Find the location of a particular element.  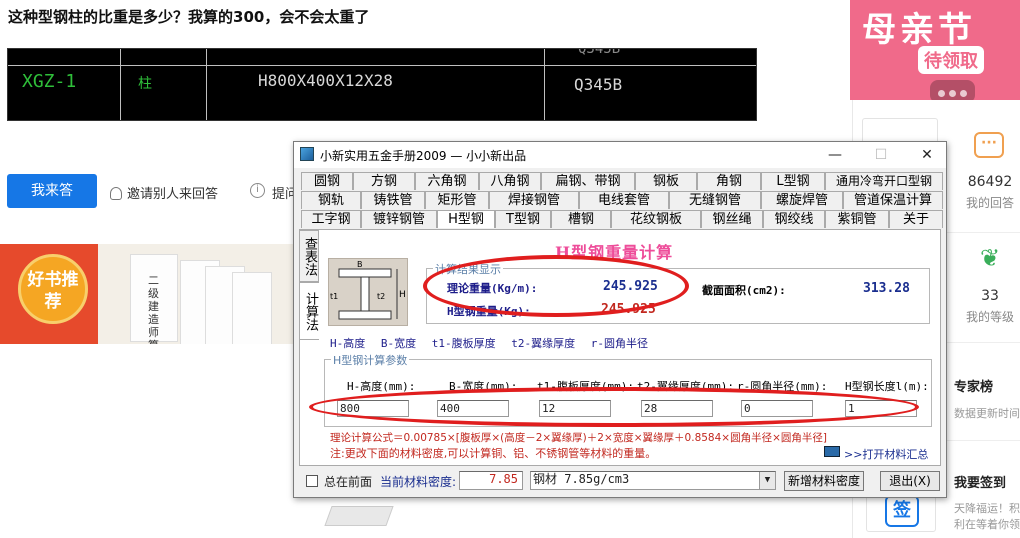

density-input: 7.85 is located at coordinates (491, 480).